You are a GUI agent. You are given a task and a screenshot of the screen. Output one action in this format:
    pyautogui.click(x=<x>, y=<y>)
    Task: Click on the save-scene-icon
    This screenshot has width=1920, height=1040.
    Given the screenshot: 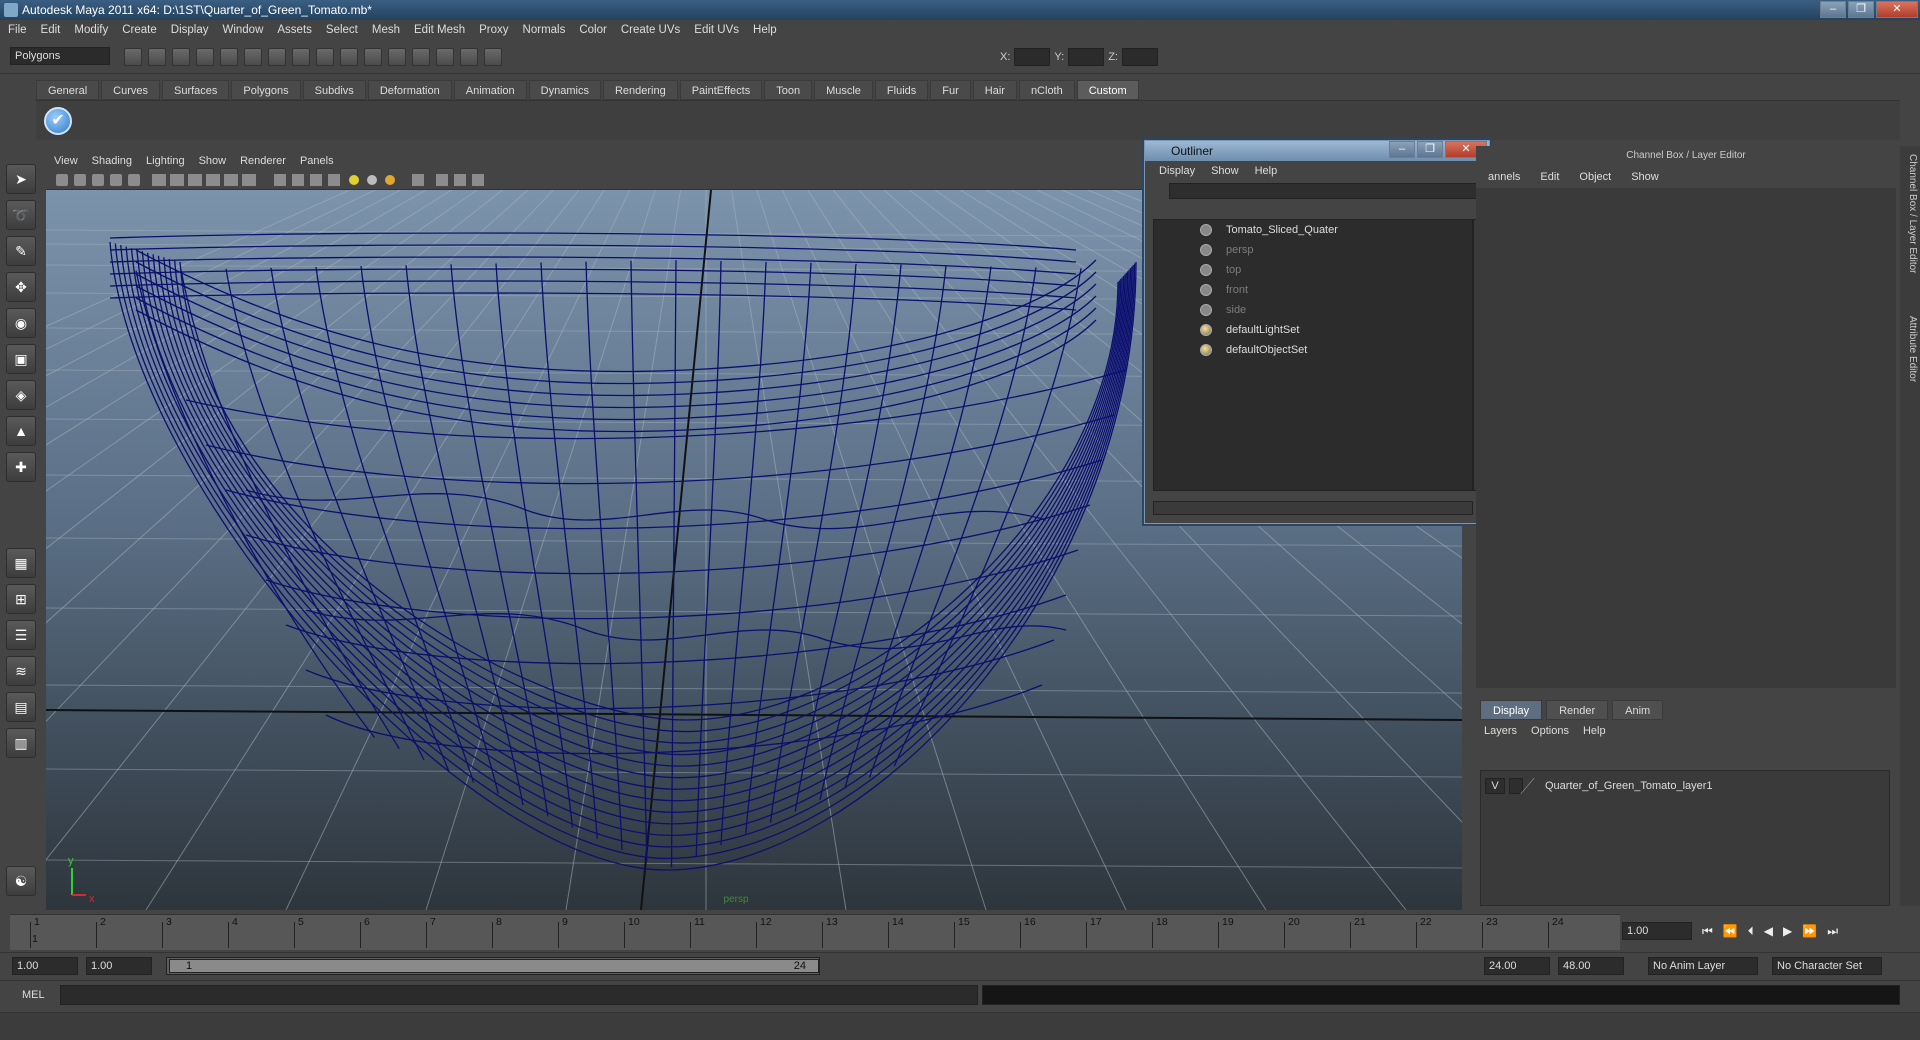 What is the action you would take?
    pyautogui.click(x=181, y=57)
    